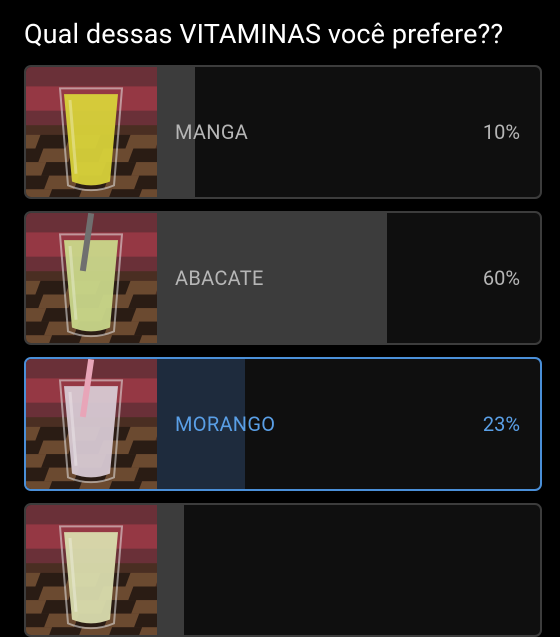  What do you see at coordinates (91, 424) in the screenshot?
I see `strawberry-smoothie-image` at bounding box center [91, 424].